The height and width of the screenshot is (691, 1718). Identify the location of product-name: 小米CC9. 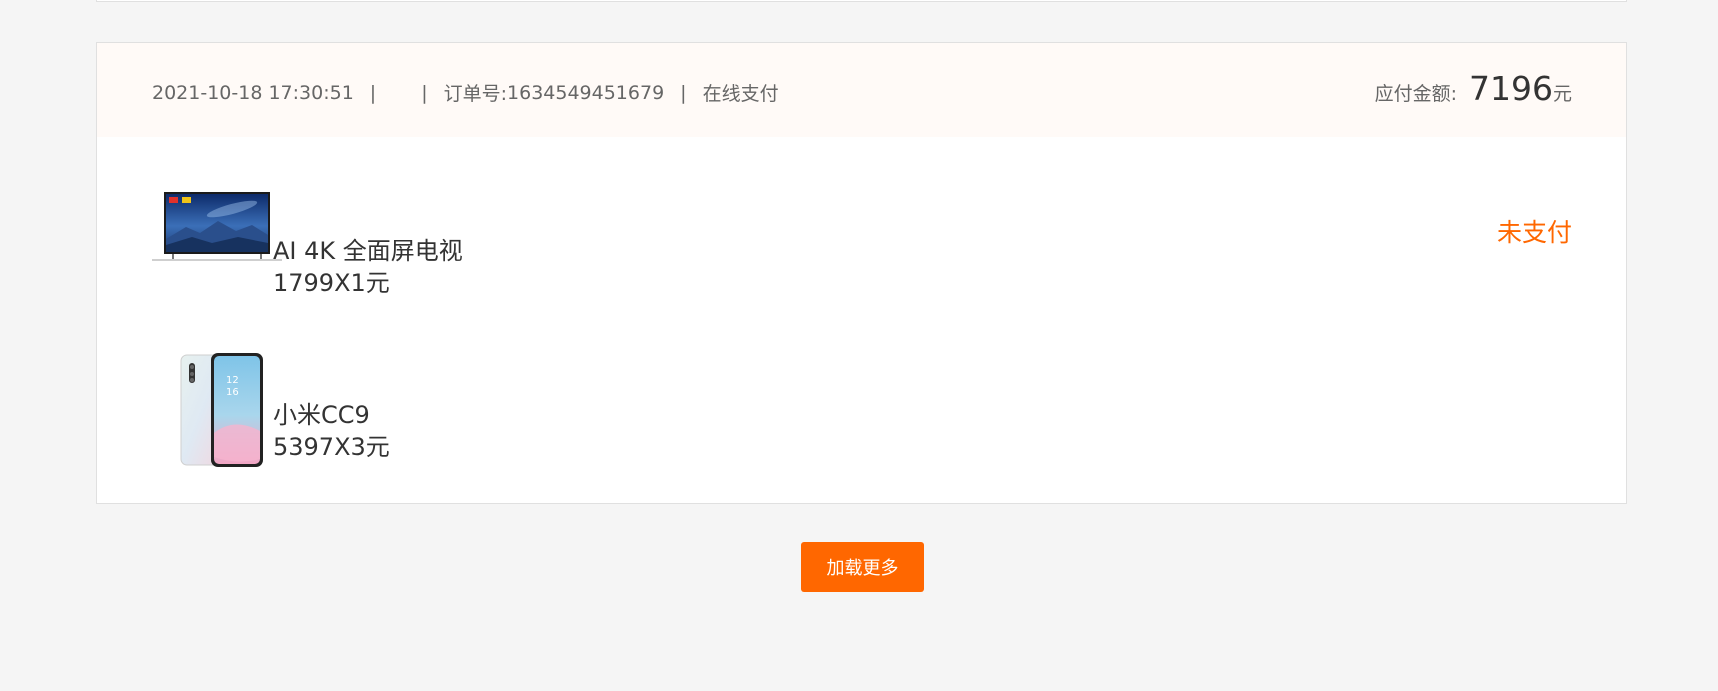
(321, 412).